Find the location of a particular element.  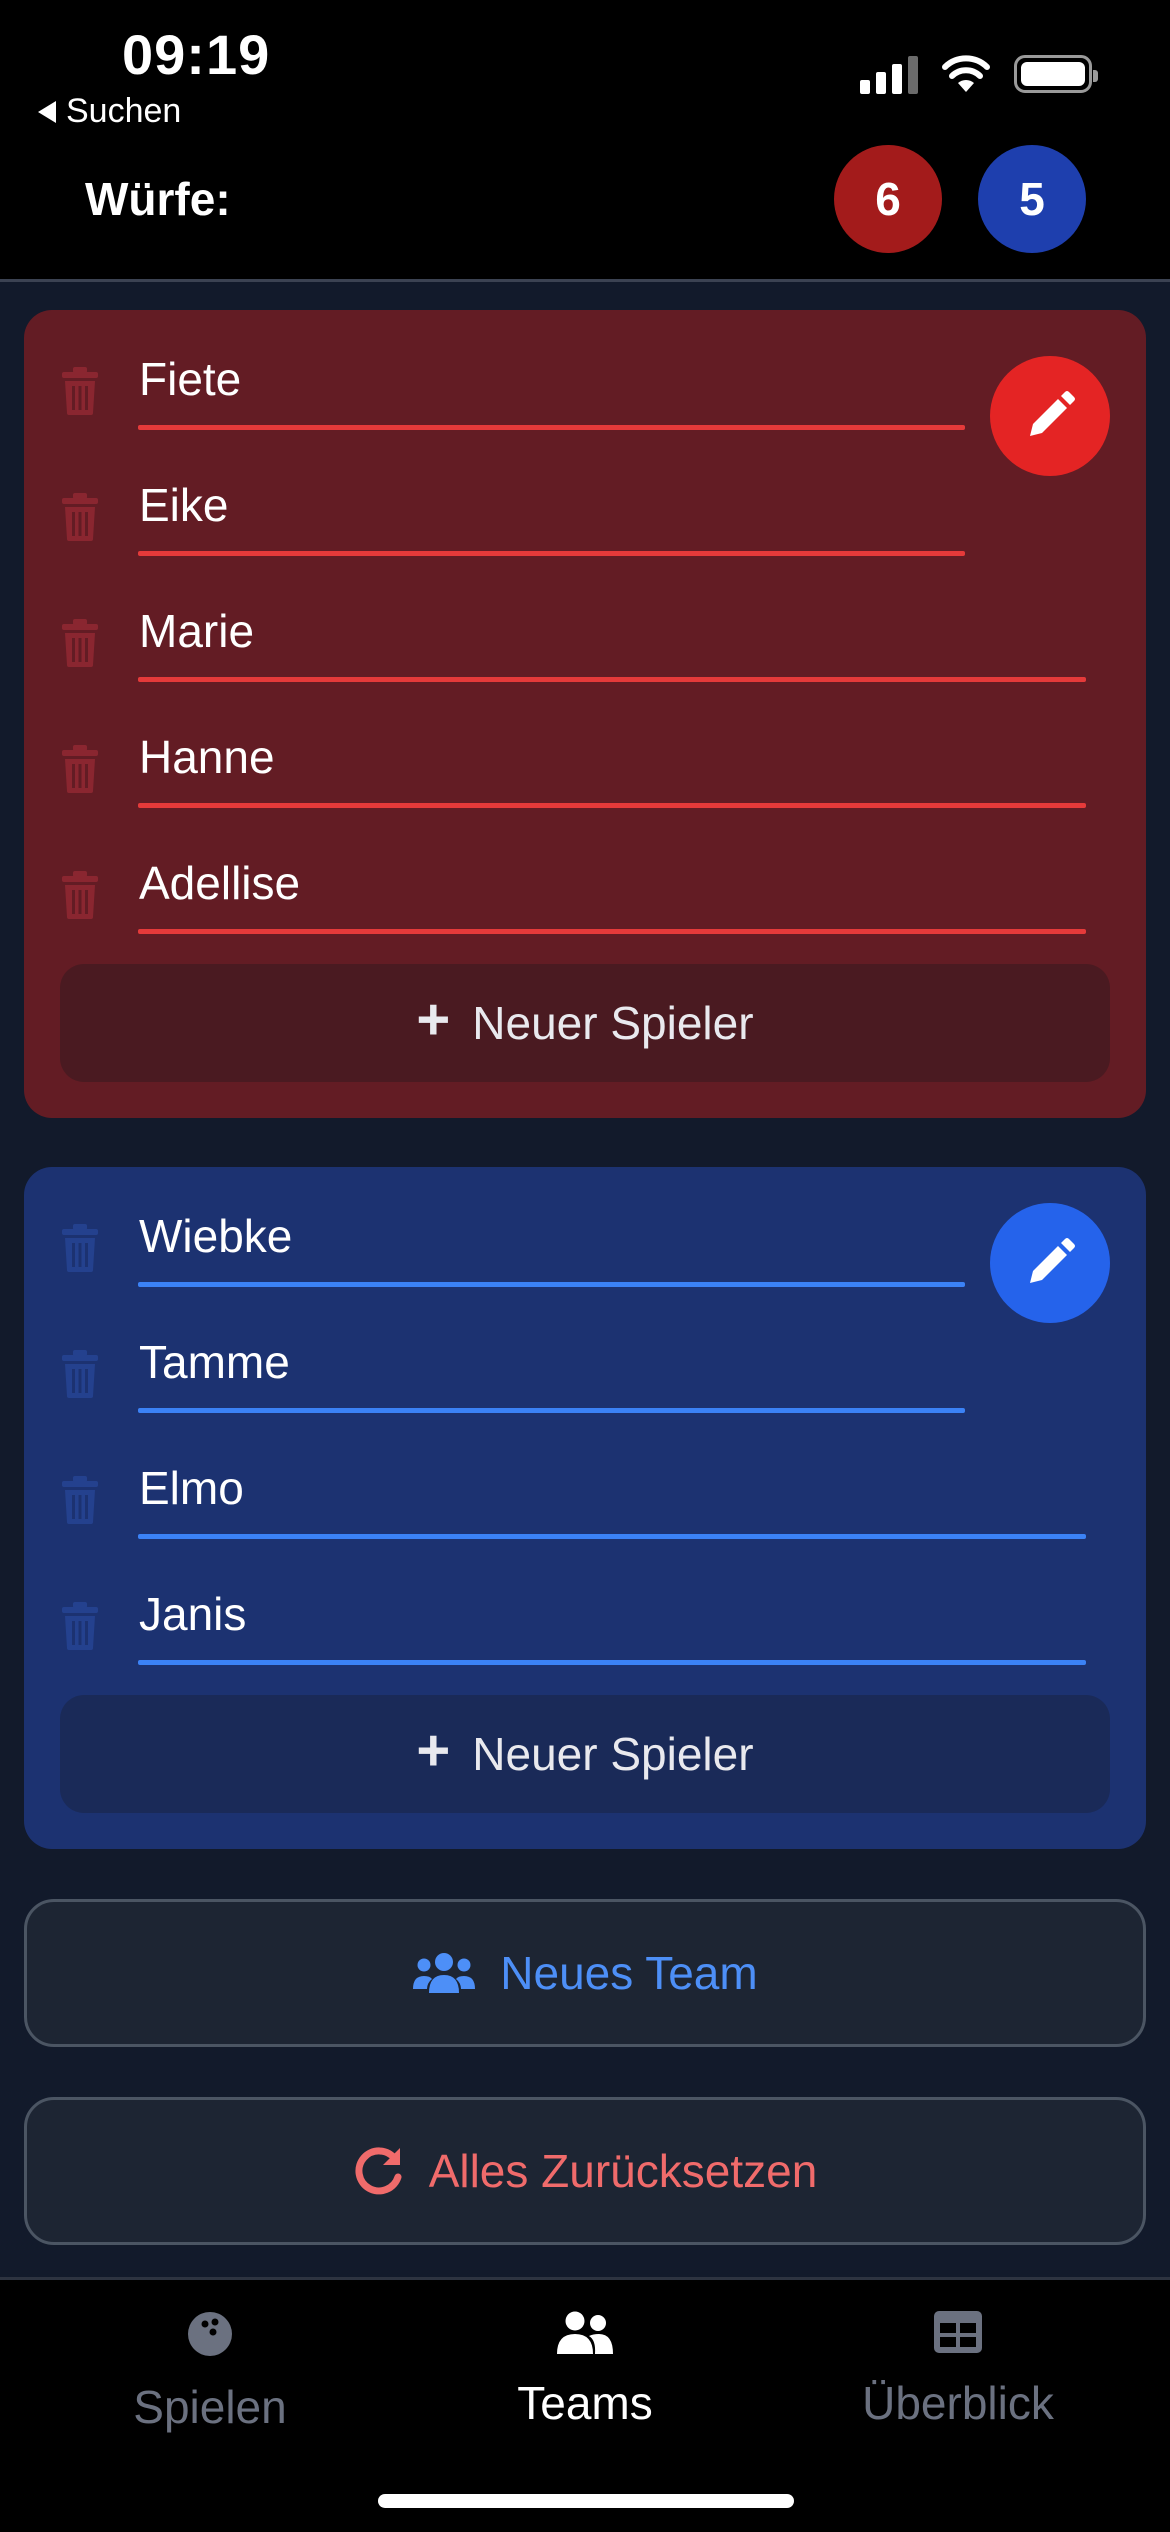

new-team-button: Neues Team is located at coordinates (585, 1973).